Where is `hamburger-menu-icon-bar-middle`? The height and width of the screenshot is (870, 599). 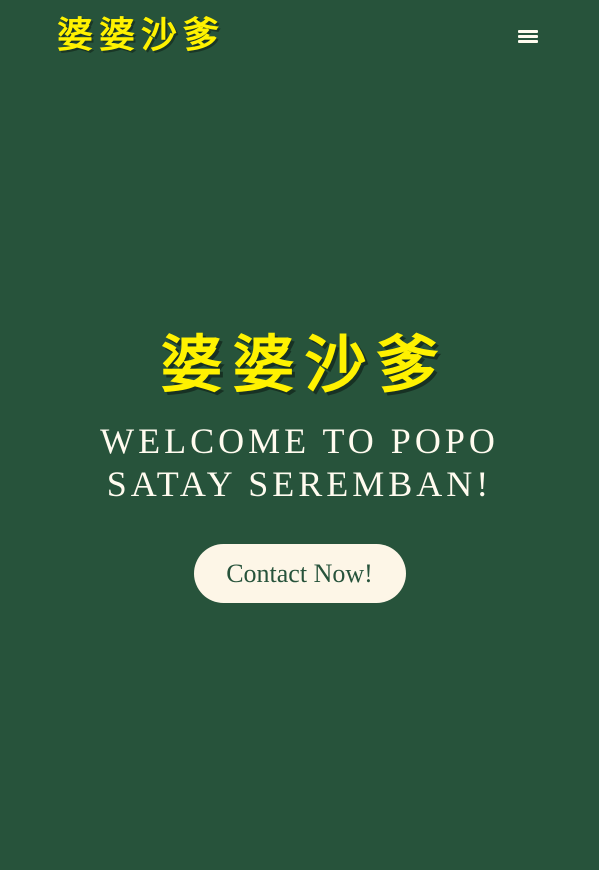
hamburger-menu-icon-bar-middle is located at coordinates (528, 36).